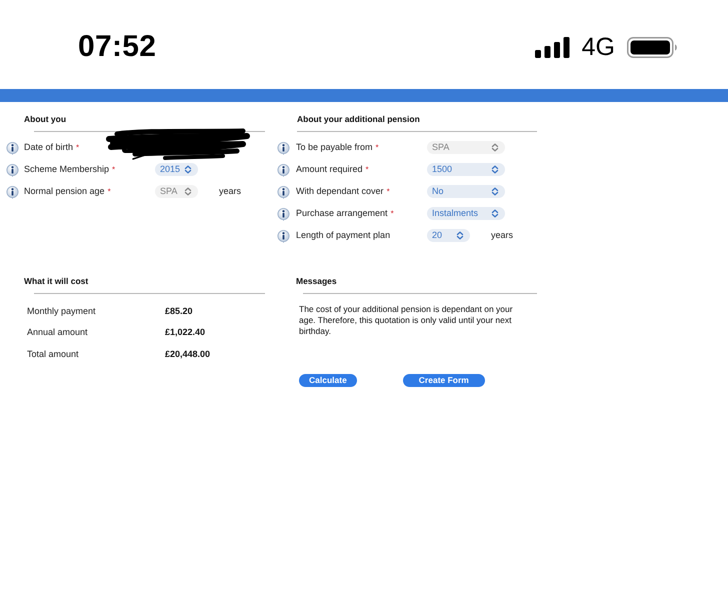  Describe the element at coordinates (64, 191) in the screenshot. I see `field-label: Normal pension age` at that location.